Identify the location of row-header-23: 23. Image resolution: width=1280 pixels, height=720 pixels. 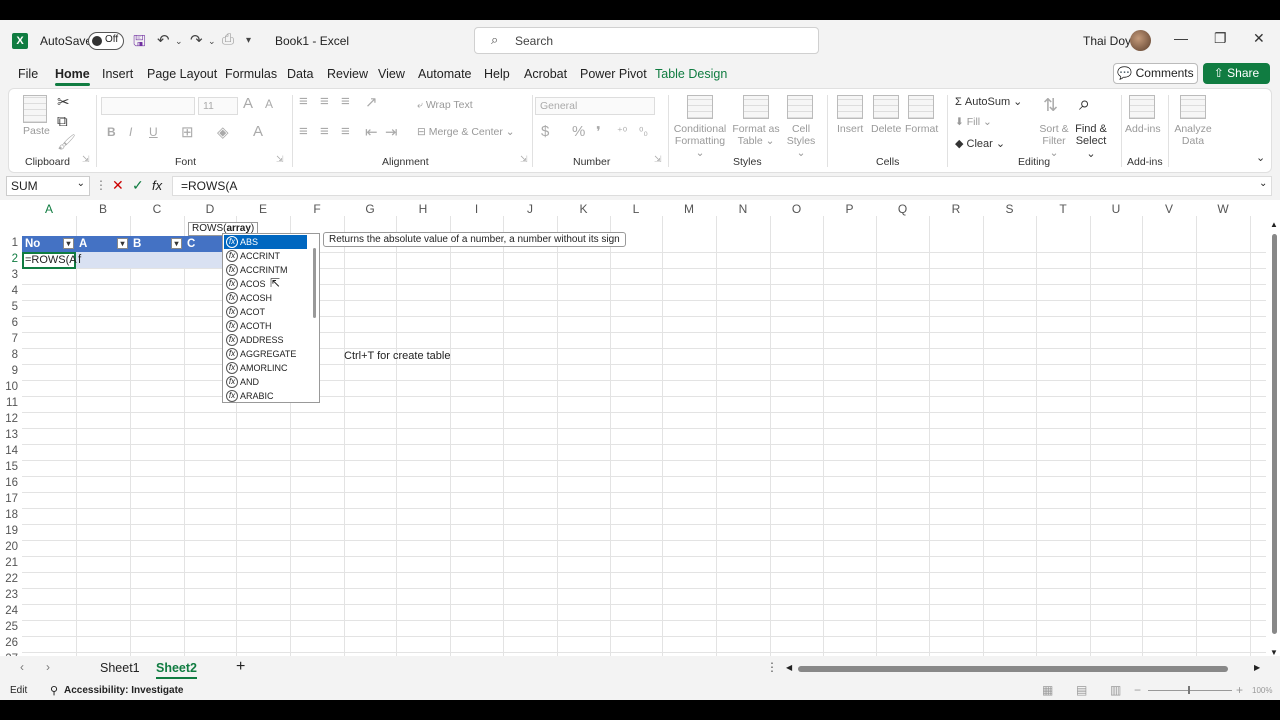
(11, 595).